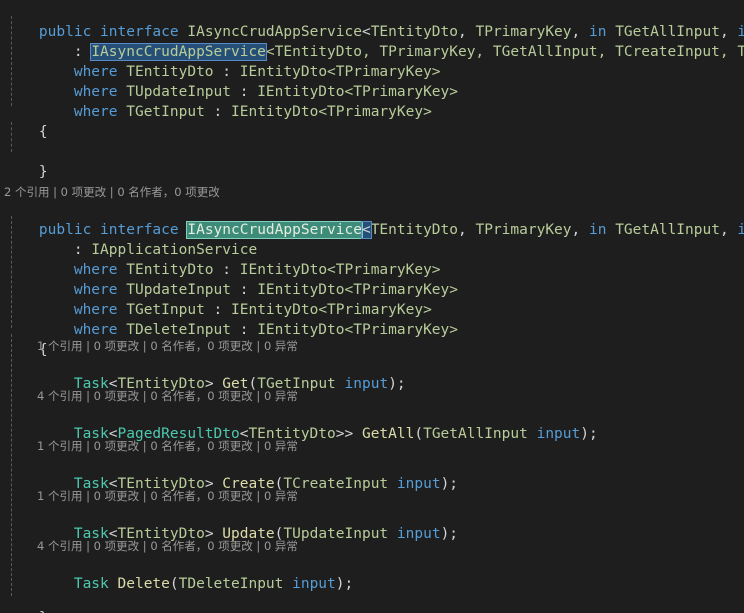  I want to click on code-line-open-brace-1: {, so click(26, 121).